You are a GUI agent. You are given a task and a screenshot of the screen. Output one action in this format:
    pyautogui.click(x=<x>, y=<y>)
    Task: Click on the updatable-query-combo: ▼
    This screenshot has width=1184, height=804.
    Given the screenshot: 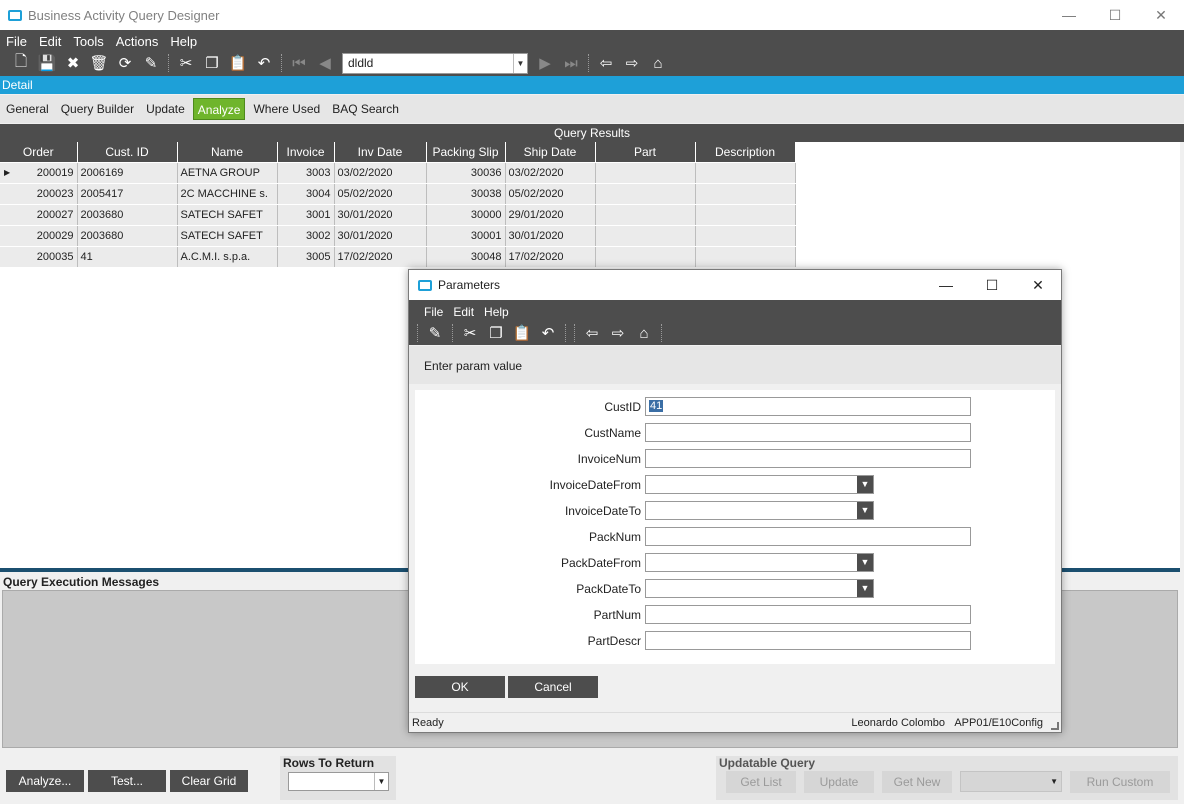 What is the action you would take?
    pyautogui.click(x=1011, y=781)
    